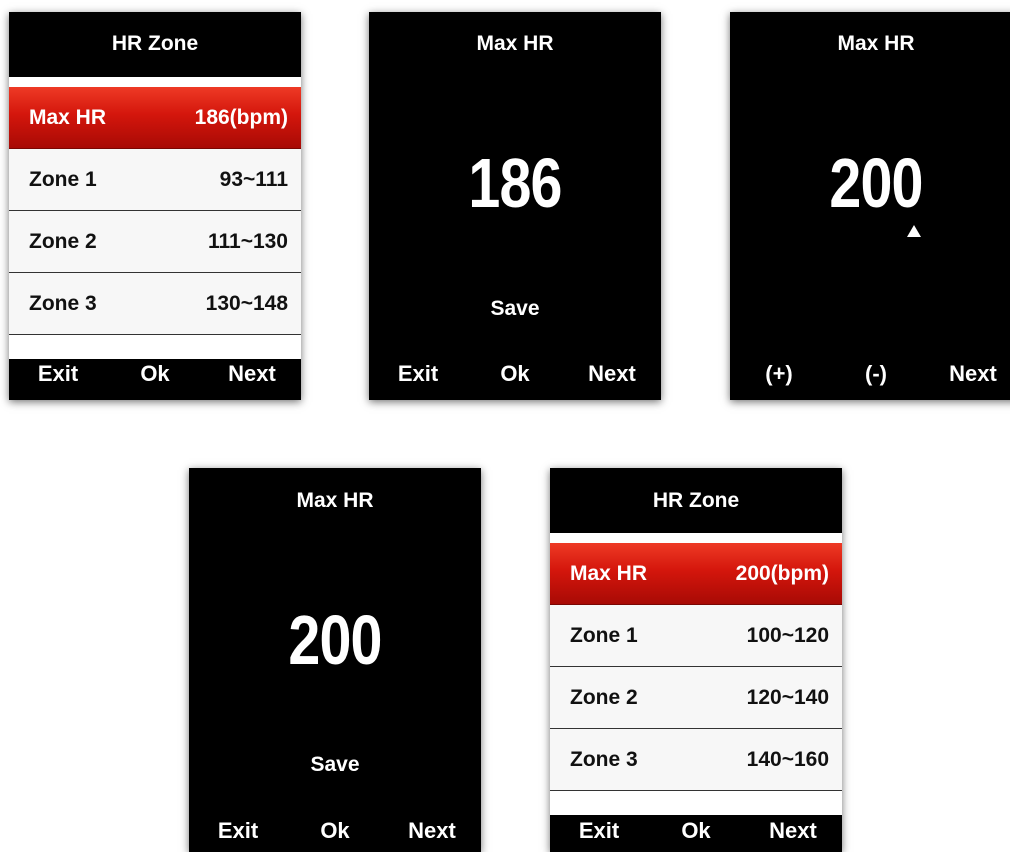 This screenshot has width=1010, height=852. Describe the element at coordinates (787, 635) in the screenshot. I see `row-value: 100~120` at that location.